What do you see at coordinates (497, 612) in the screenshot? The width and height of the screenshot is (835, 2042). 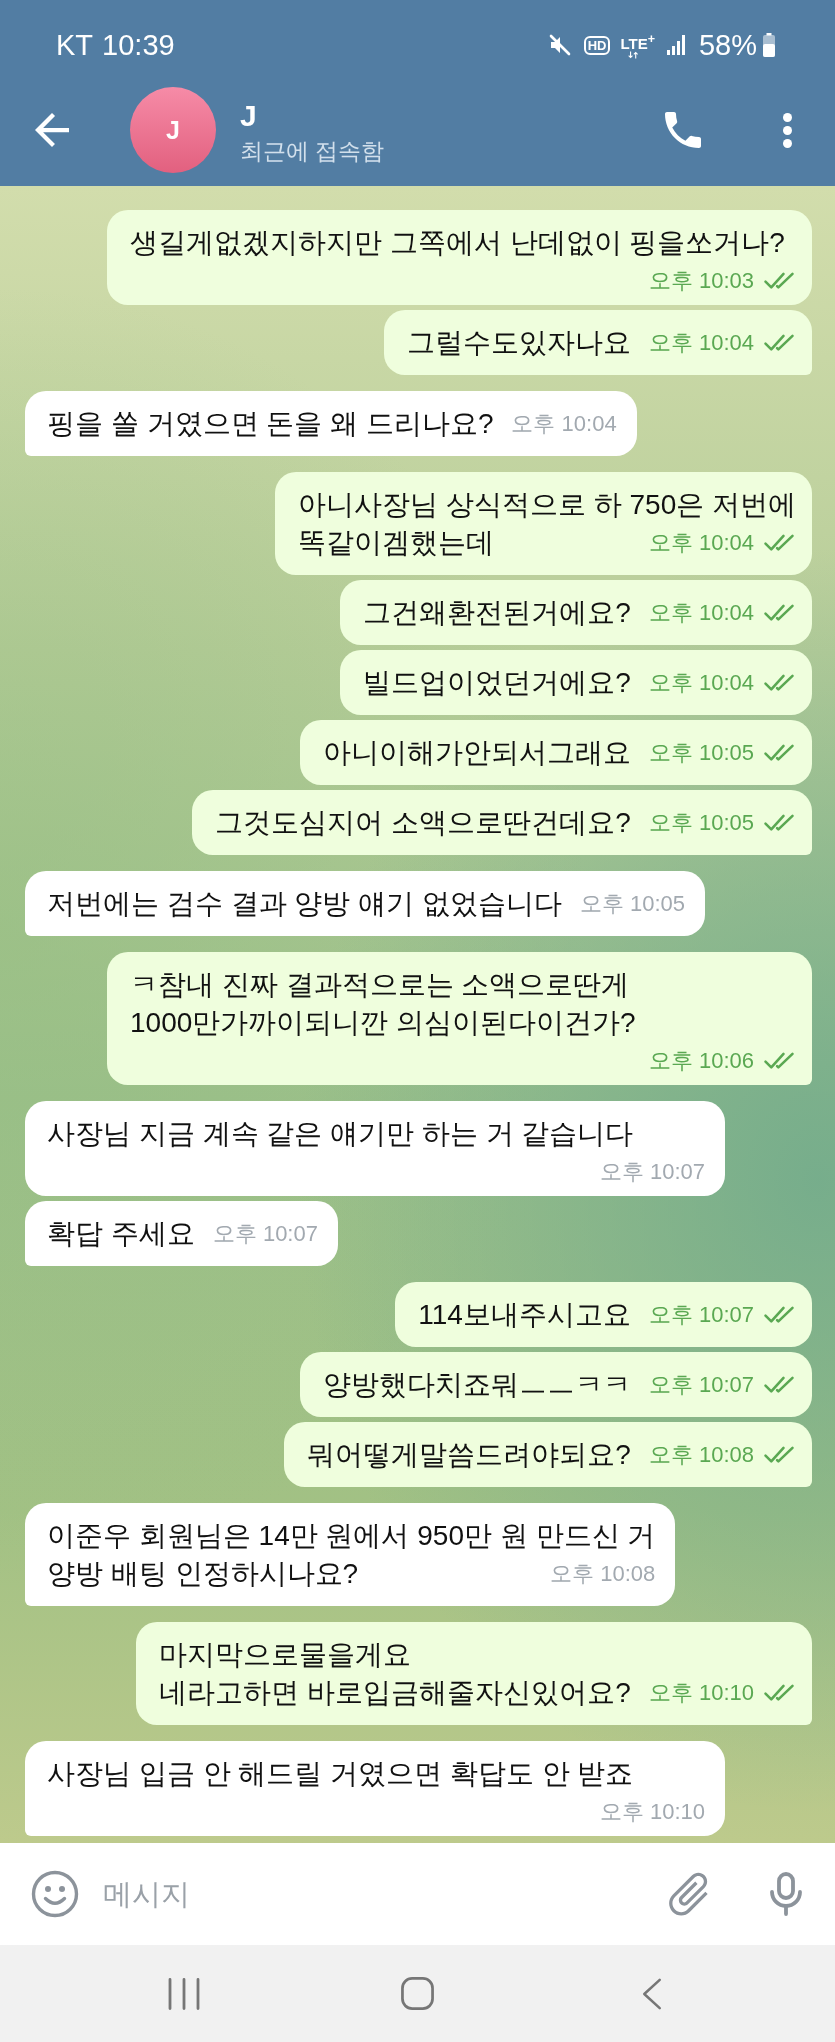 I see `message-text: 그건왜환전된거에요?` at bounding box center [497, 612].